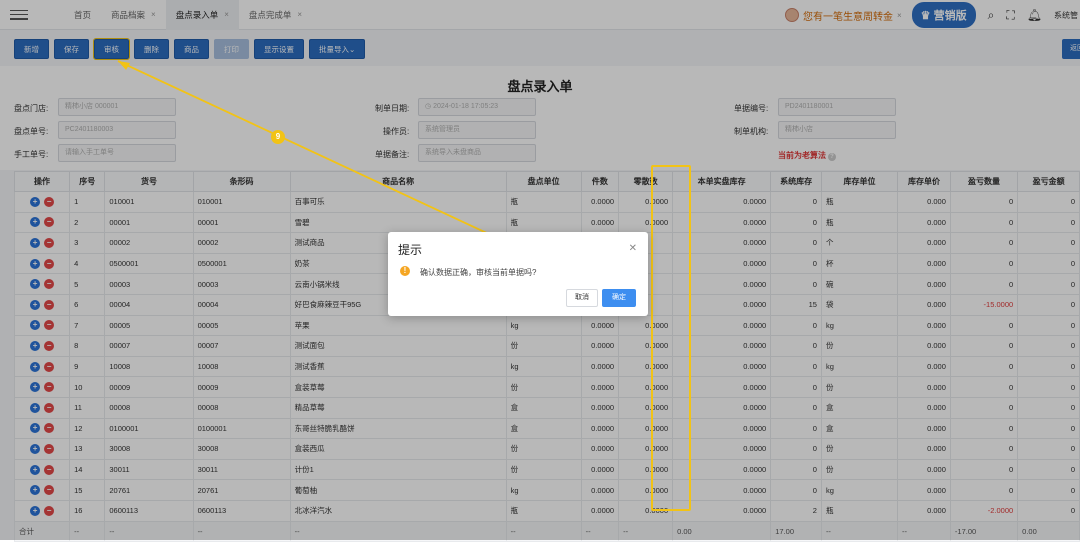 Image resolution: width=1080 pixels, height=542 pixels. What do you see at coordinates (671, 338) in the screenshot?
I see `highlight-column-box` at bounding box center [671, 338].